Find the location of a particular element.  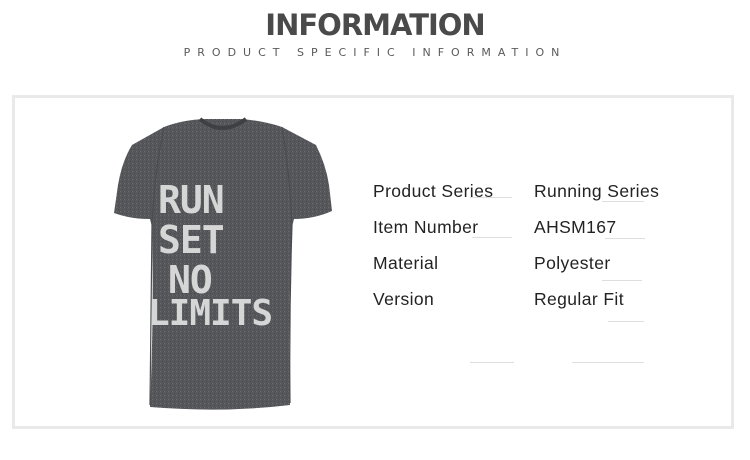

section-subtitle: PRODUCT SPECIFIC INFORMATION is located at coordinates (375, 52).